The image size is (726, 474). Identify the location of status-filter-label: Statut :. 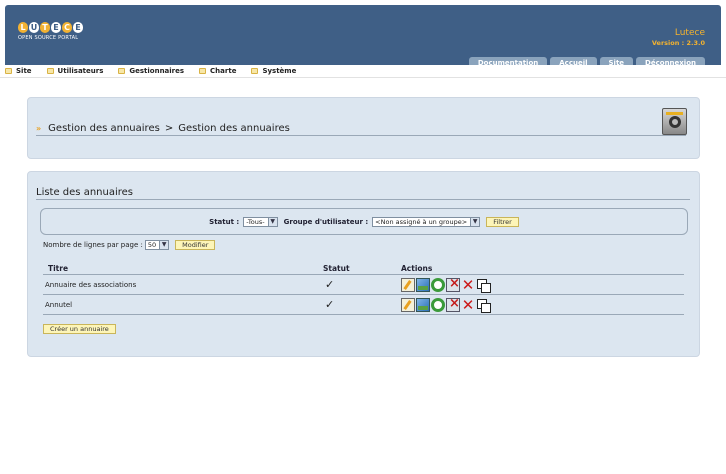
(224, 221).